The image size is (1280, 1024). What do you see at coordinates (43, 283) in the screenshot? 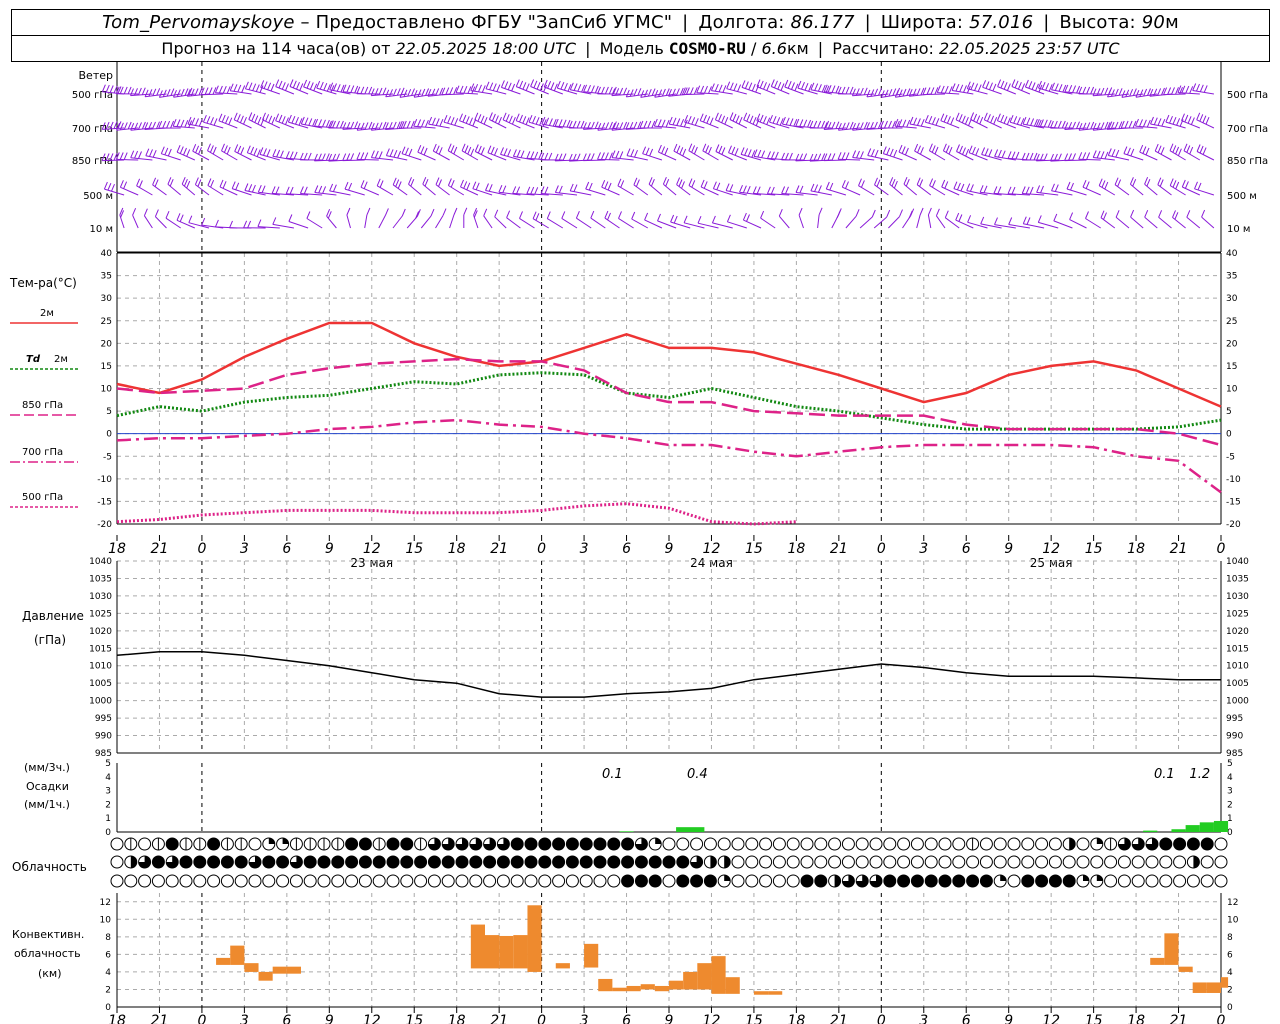
I see `temp-ylabel: Тем-ра(°С)` at bounding box center [43, 283].